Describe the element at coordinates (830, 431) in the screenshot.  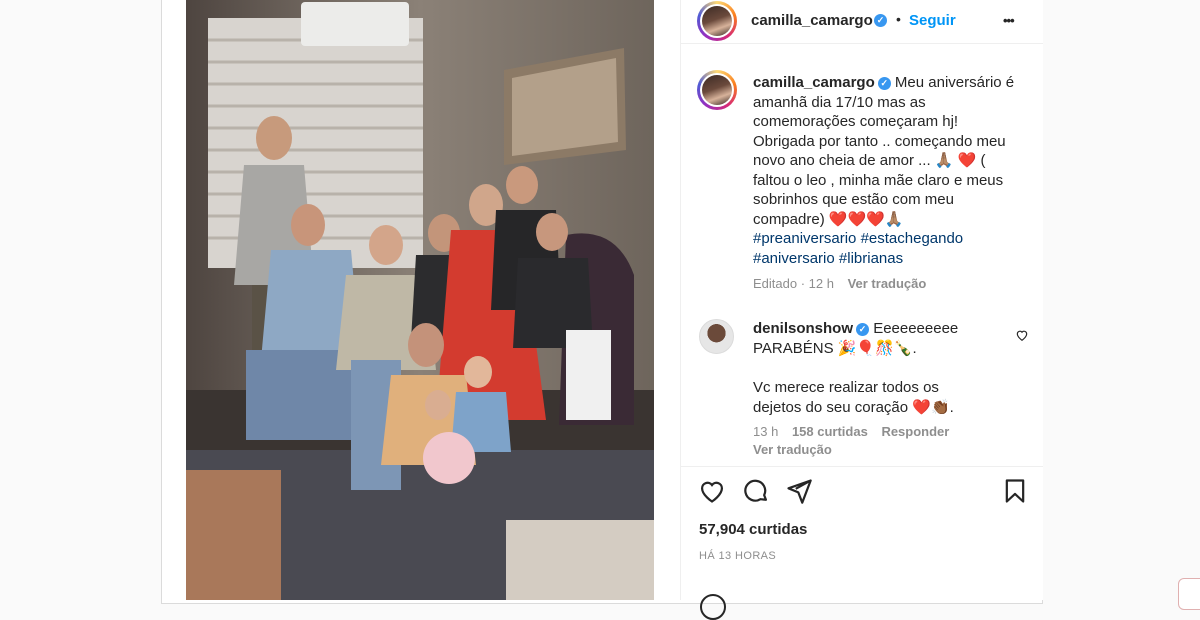
I see `comment-likes: 158 curtidas` at that location.